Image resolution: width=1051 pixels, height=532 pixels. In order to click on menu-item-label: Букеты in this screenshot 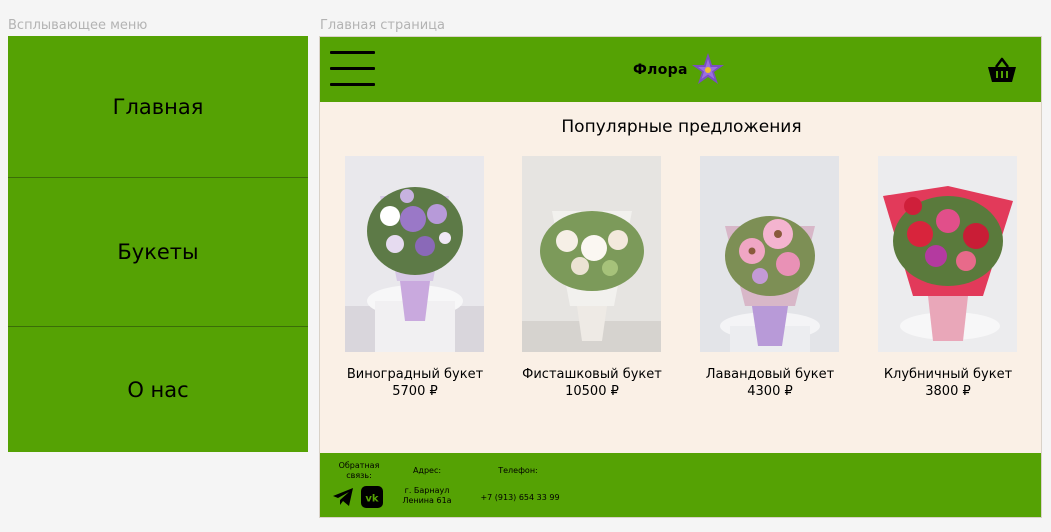, I will do `click(158, 252)`.